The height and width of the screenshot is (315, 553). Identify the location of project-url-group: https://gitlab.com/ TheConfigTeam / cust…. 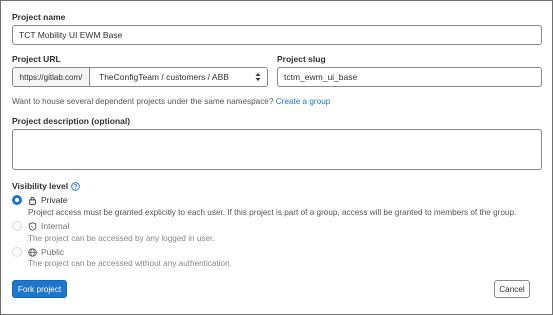
(140, 77).